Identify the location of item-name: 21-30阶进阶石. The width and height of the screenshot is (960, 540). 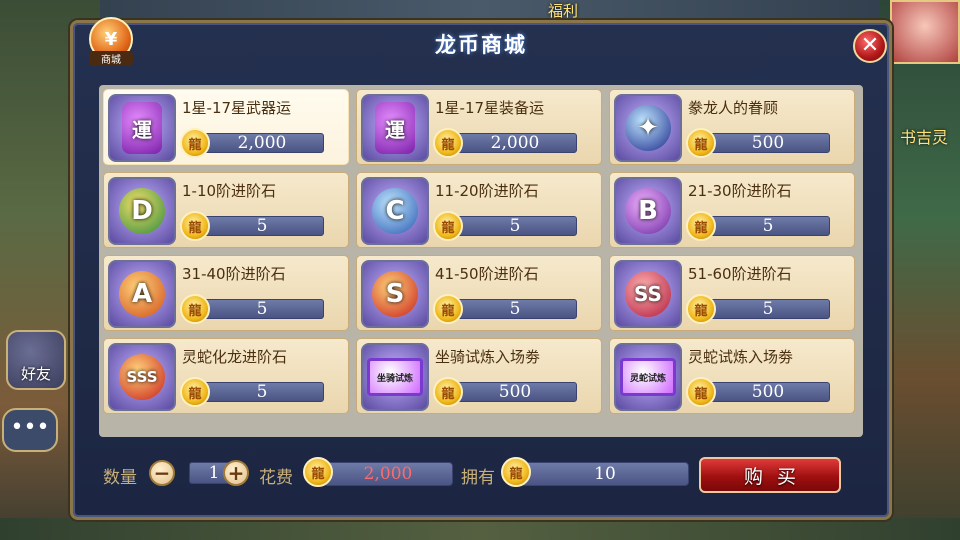
(740, 191).